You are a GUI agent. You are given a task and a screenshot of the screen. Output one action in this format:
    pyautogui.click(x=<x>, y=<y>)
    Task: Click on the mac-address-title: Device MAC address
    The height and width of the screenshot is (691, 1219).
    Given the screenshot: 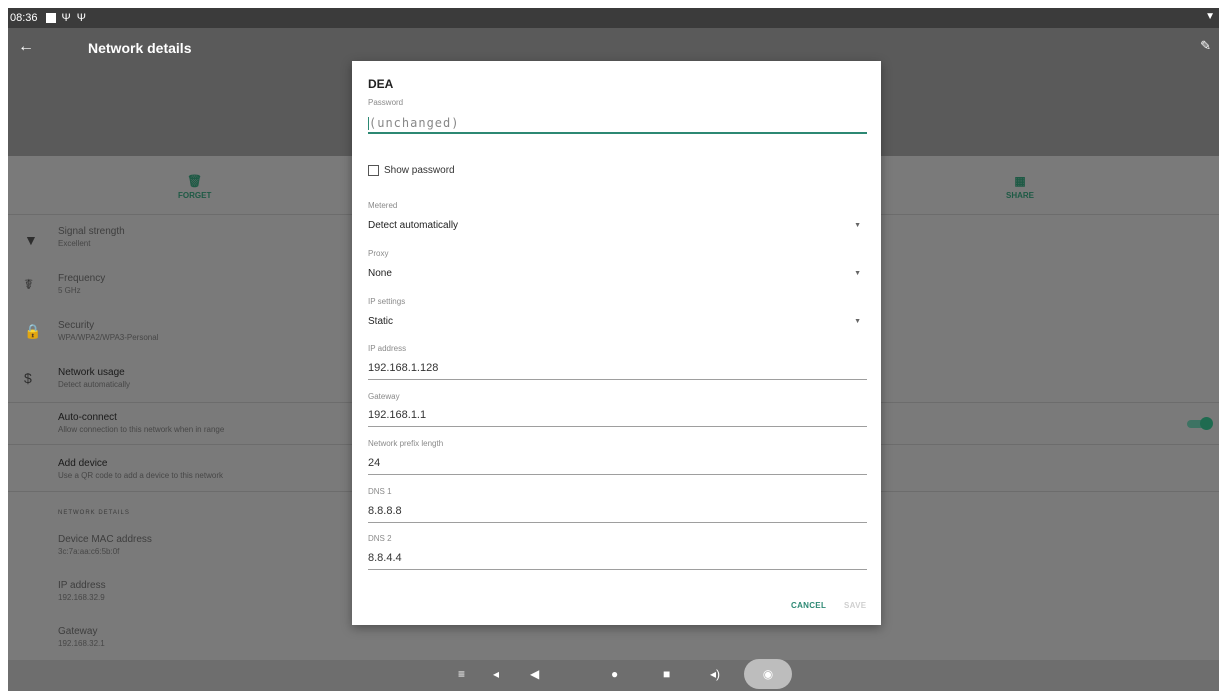 What is the action you would take?
    pyautogui.click(x=105, y=539)
    